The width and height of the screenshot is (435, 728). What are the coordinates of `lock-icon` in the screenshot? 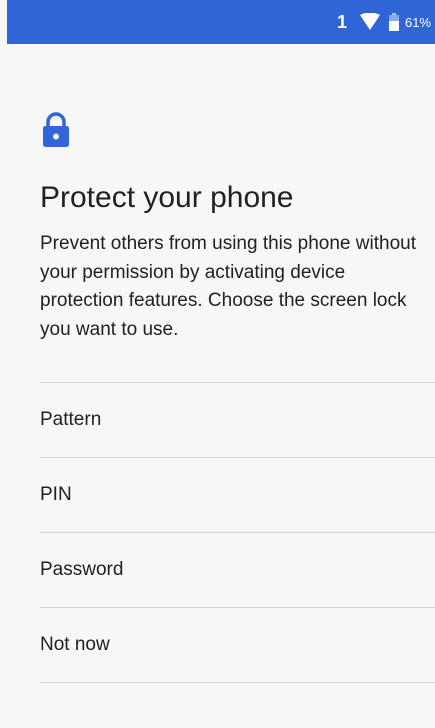 It's located at (56, 130).